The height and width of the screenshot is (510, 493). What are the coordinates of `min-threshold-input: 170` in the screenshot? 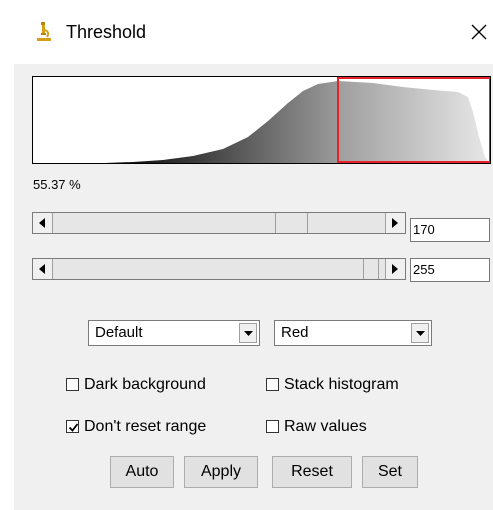 It's located at (450, 230).